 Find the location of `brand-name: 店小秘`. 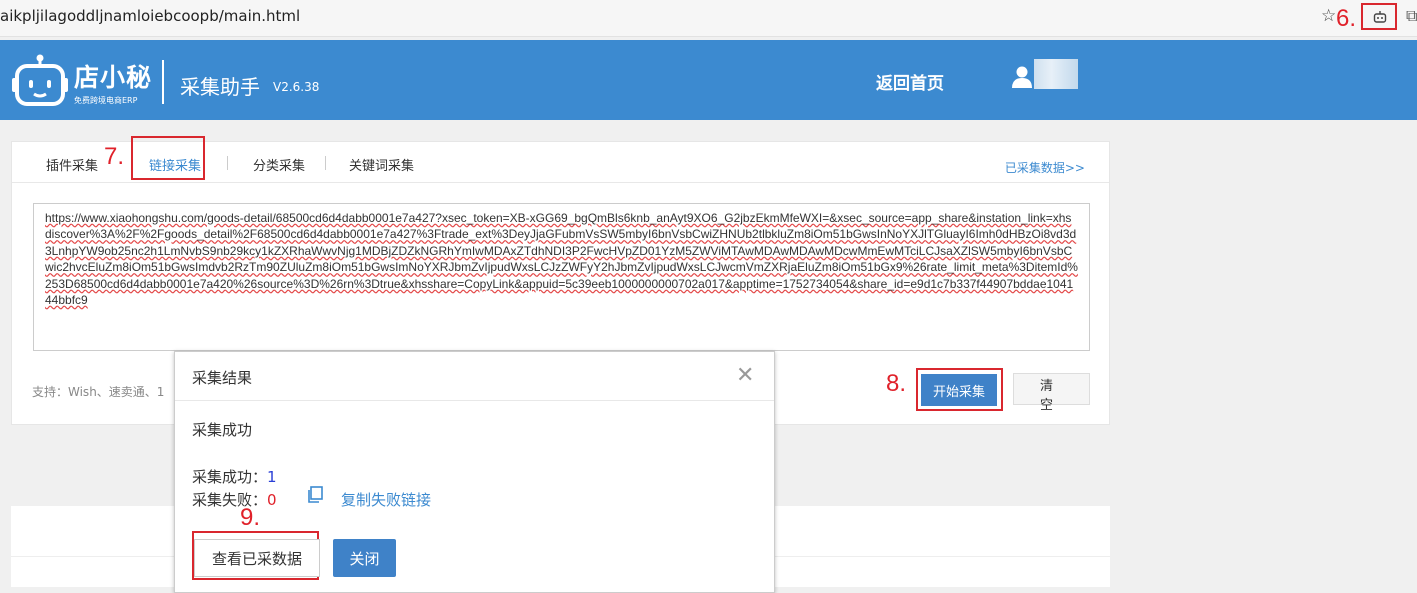

brand-name: 店小秘 is located at coordinates (113, 77).